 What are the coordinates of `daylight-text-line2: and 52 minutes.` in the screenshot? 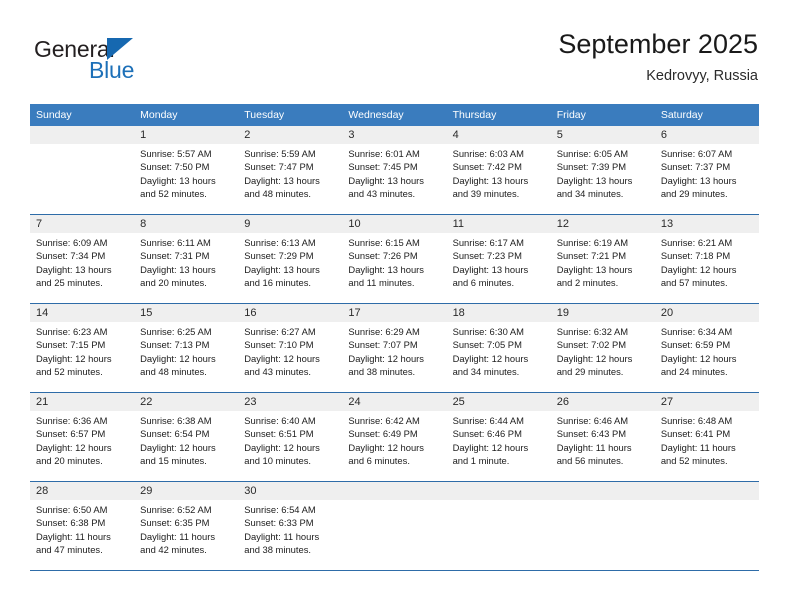 It's located at (173, 194).